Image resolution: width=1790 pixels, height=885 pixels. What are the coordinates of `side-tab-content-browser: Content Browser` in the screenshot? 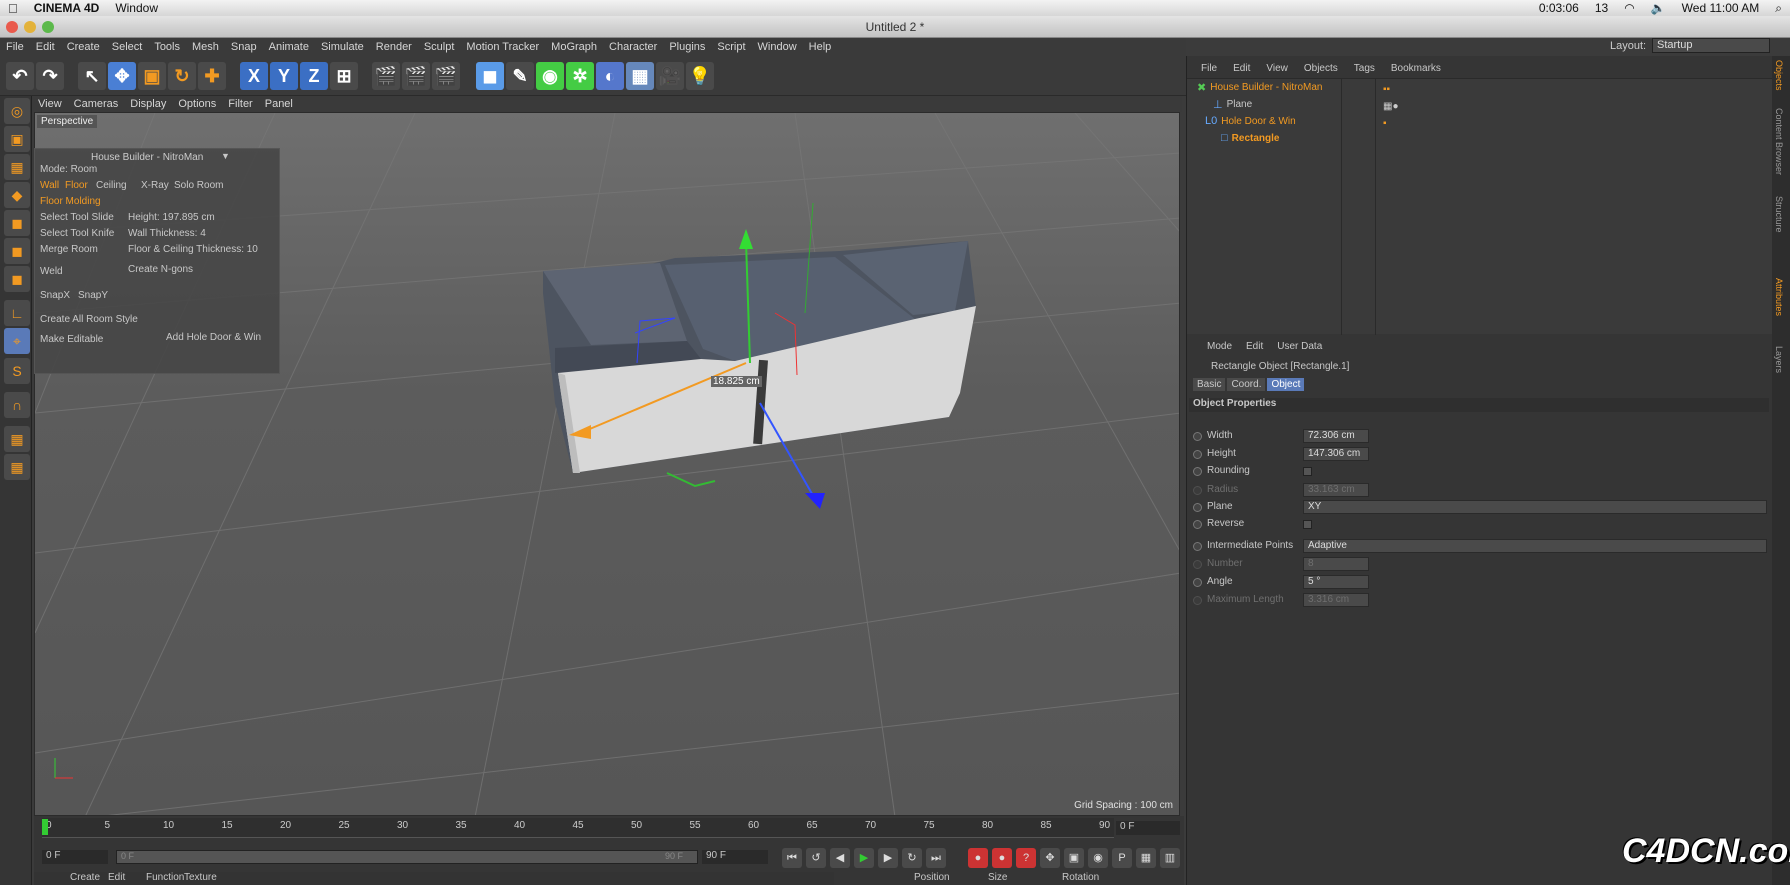 It's located at (1779, 141).